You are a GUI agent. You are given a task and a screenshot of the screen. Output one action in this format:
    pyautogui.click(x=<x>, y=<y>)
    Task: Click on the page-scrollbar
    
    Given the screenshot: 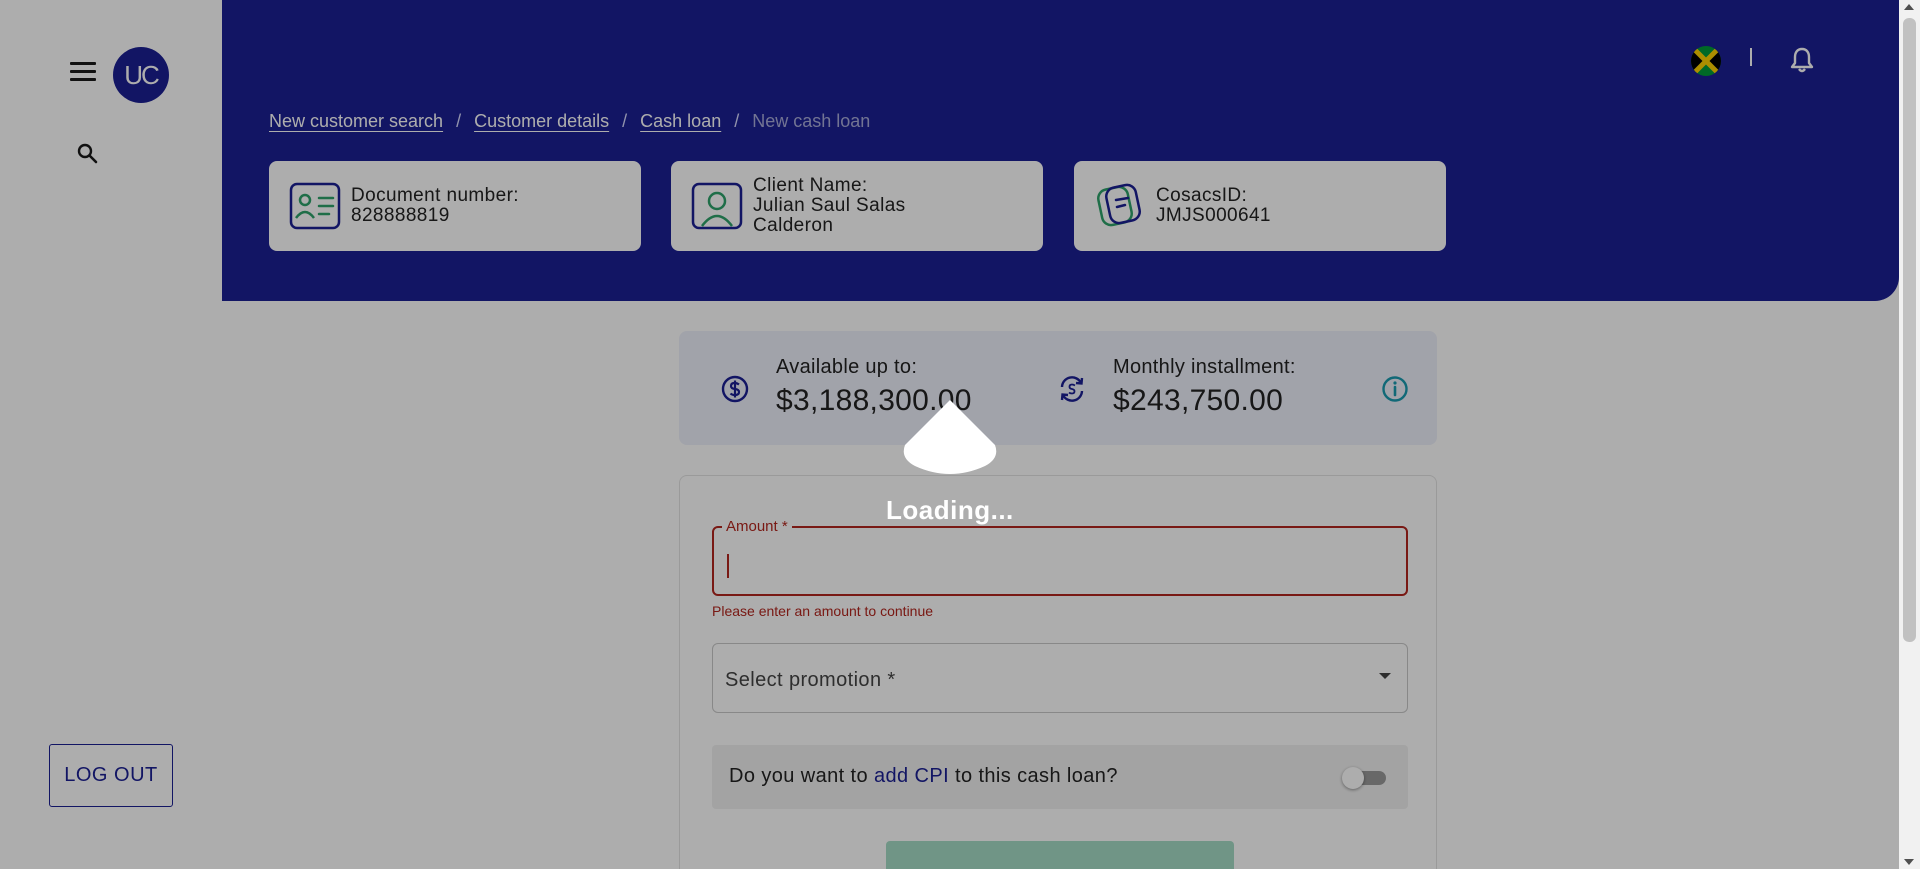 What is the action you would take?
    pyautogui.click(x=1909, y=434)
    